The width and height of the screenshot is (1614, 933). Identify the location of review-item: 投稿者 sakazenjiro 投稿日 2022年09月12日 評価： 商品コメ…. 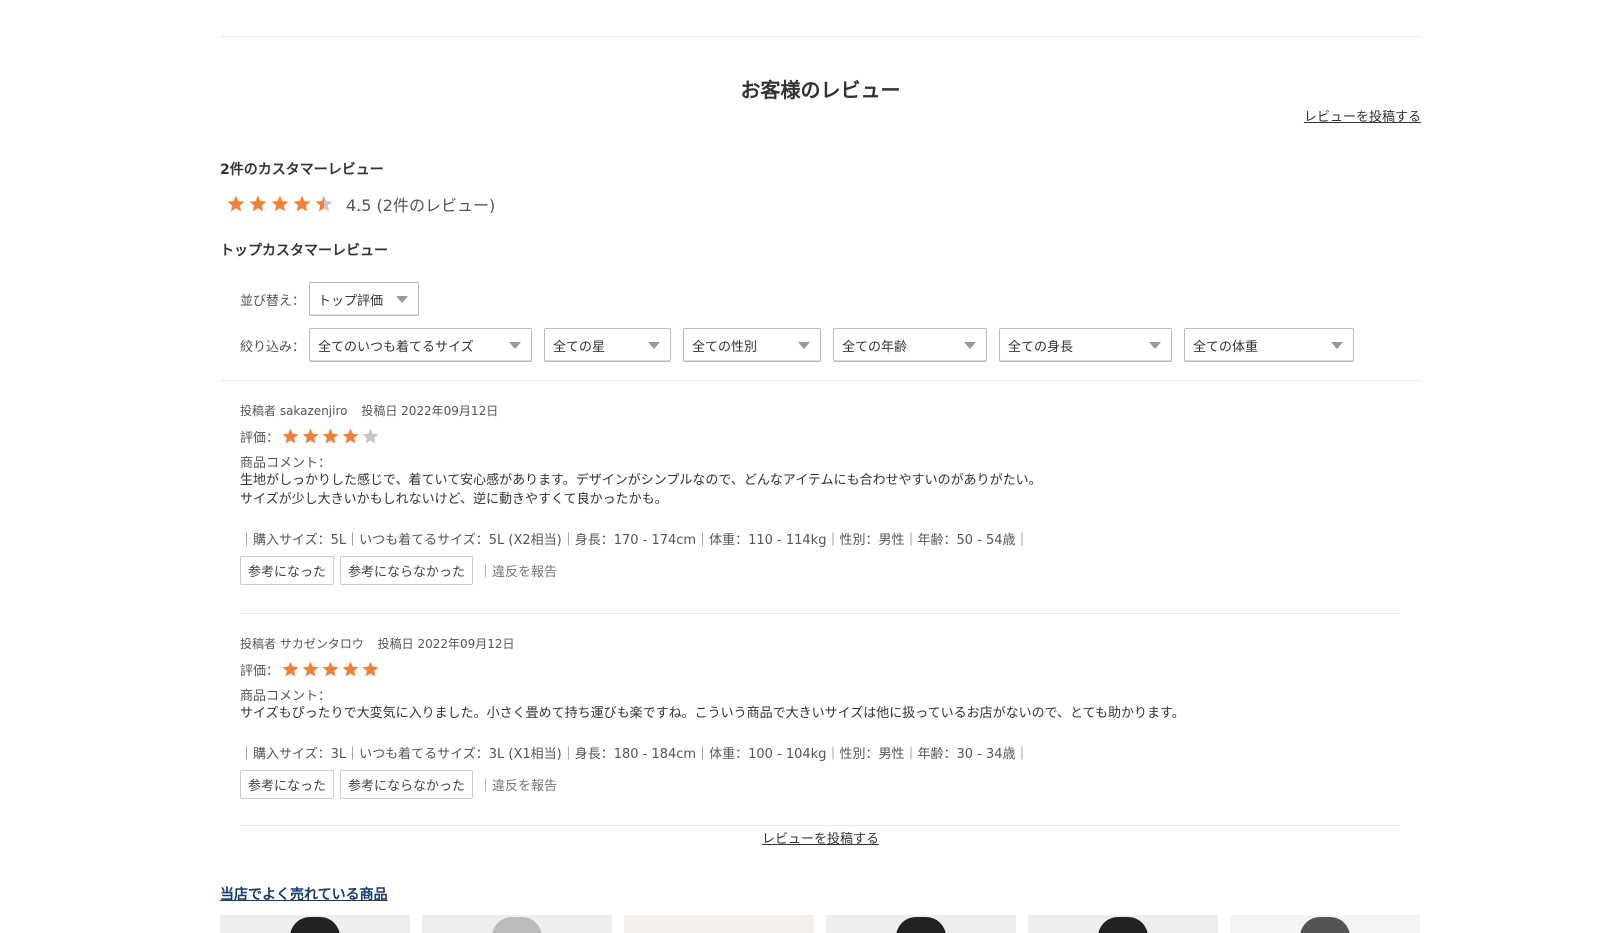
(820, 493).